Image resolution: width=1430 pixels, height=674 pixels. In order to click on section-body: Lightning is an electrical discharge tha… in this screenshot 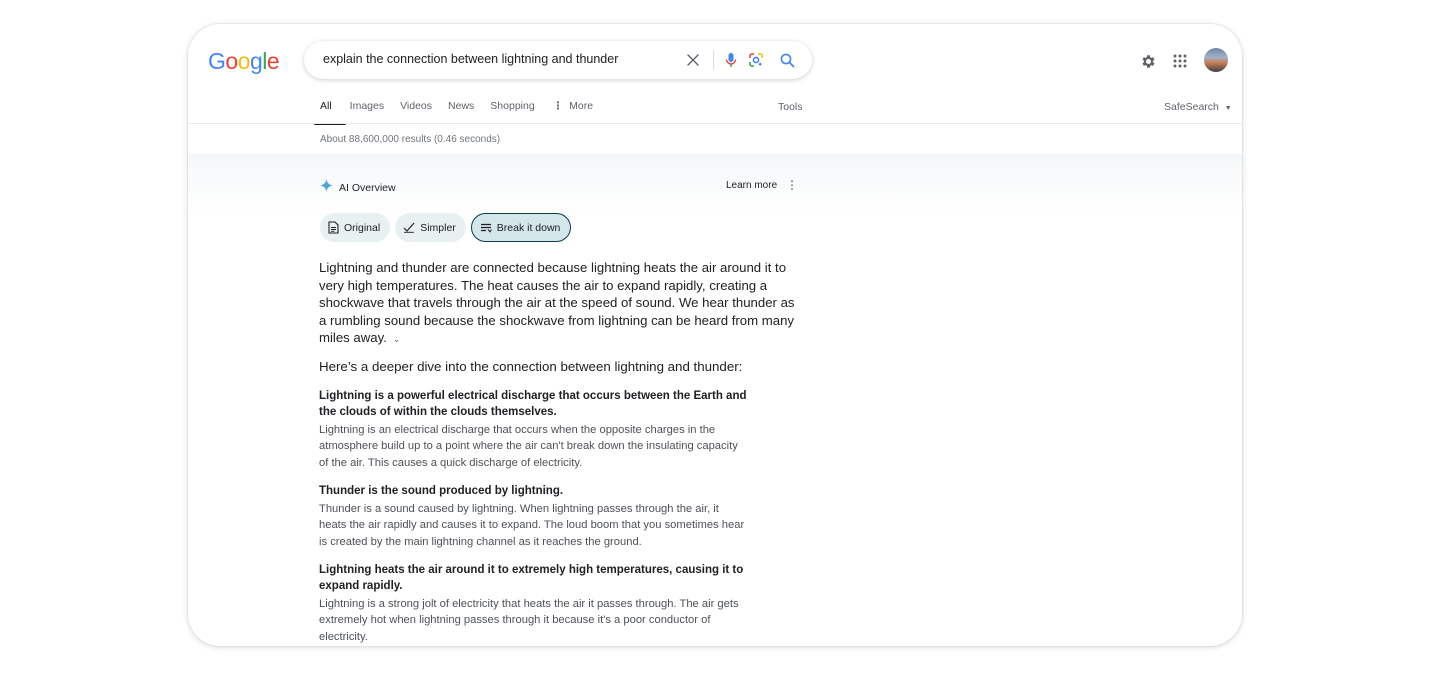, I will do `click(528, 446)`.